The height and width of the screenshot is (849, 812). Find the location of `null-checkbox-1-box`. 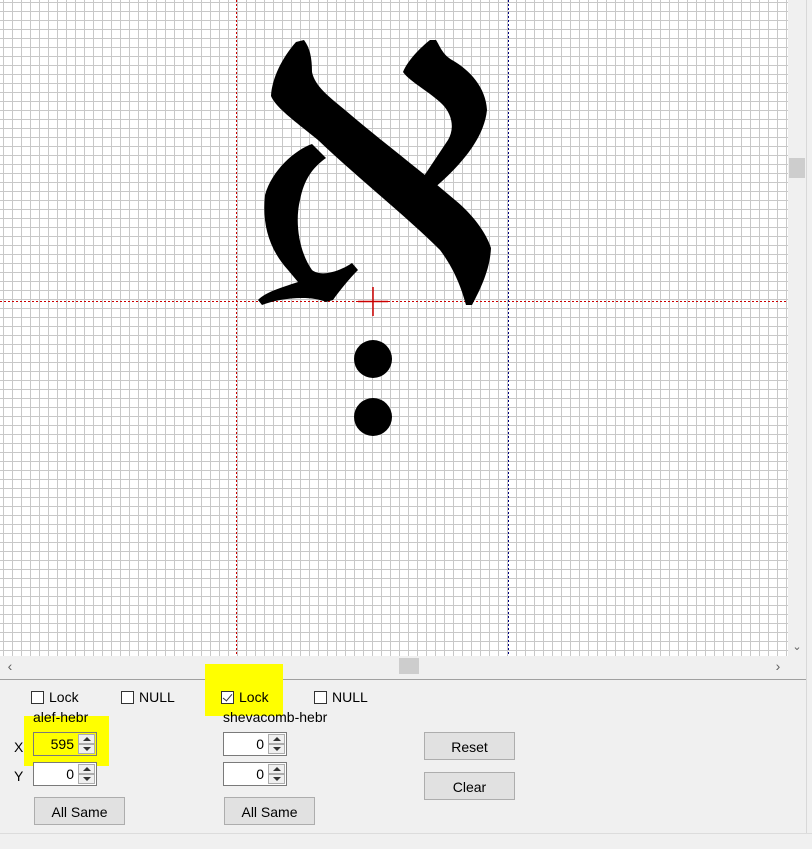

null-checkbox-1-box is located at coordinates (127, 697).